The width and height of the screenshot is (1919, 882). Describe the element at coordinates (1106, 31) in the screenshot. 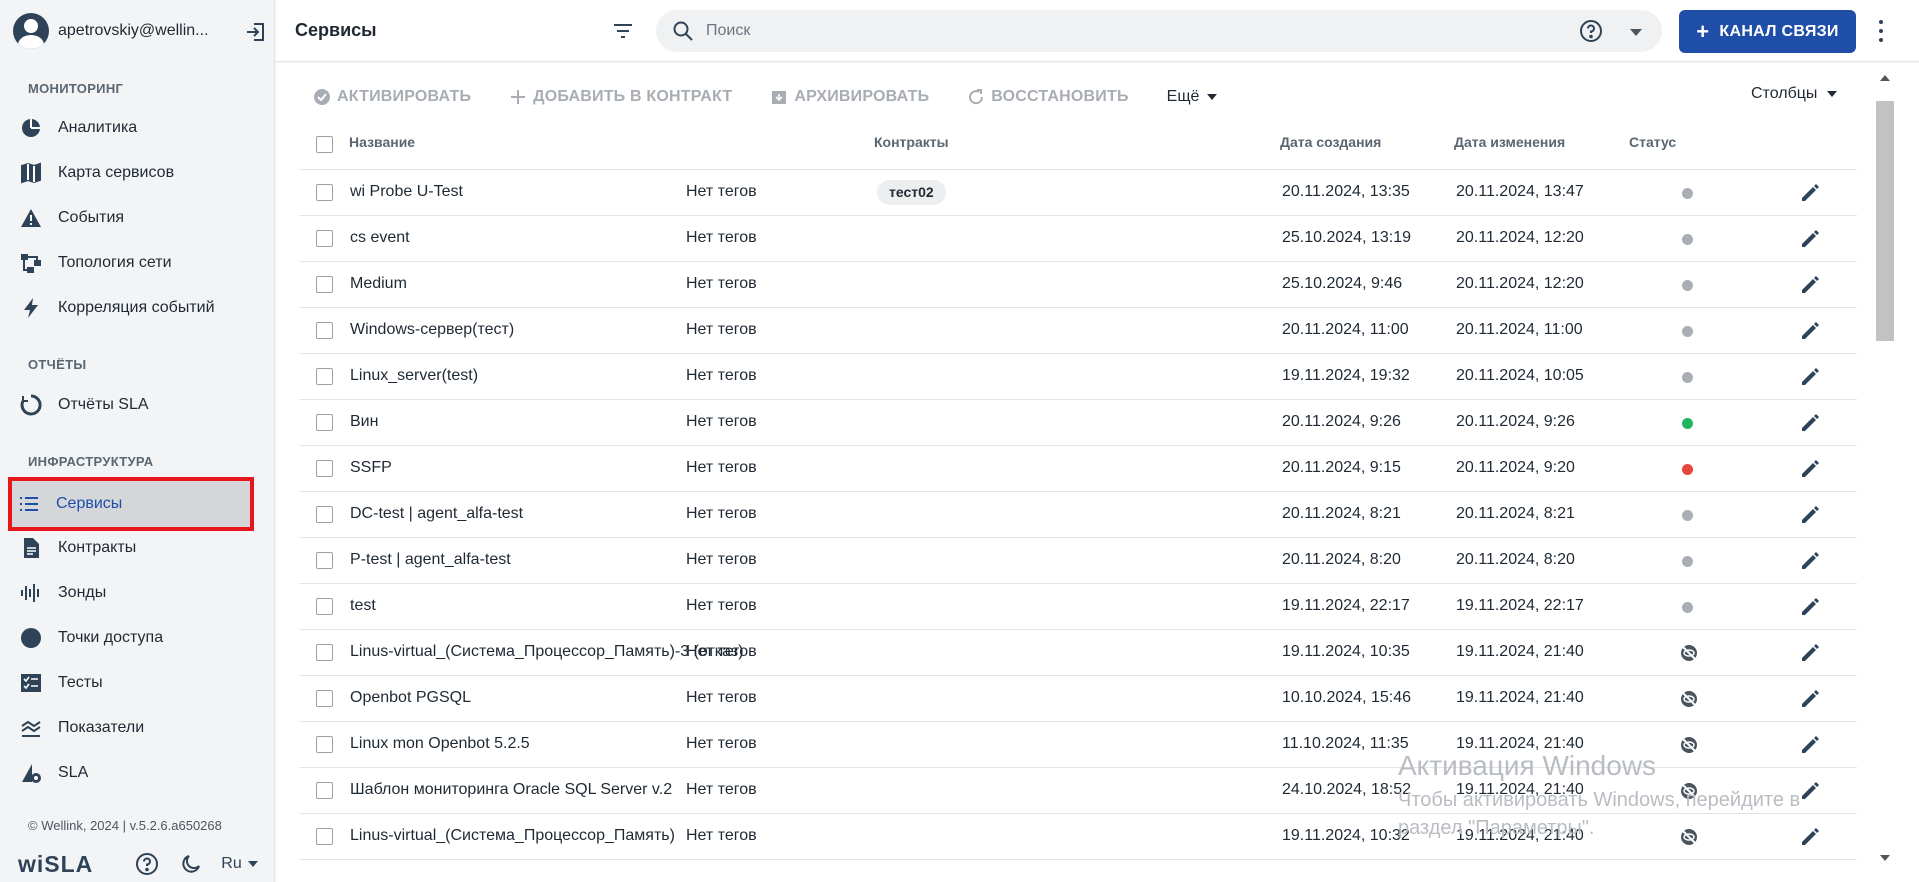

I see `search-input` at that location.